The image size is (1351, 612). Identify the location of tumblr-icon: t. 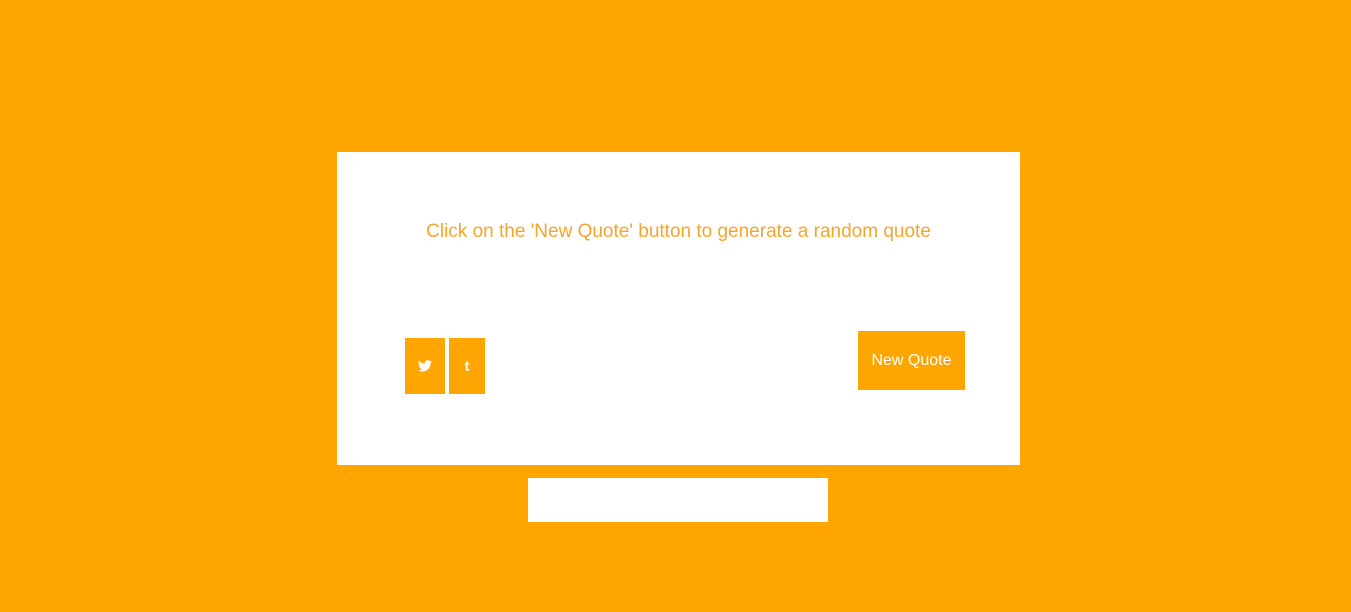
(467, 366).